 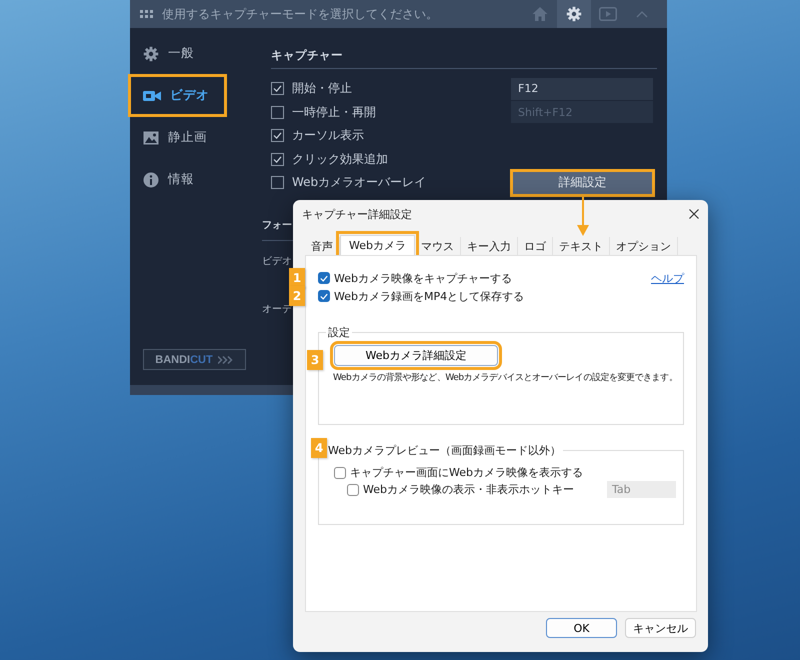 I want to click on video-camera-icon, so click(x=152, y=95).